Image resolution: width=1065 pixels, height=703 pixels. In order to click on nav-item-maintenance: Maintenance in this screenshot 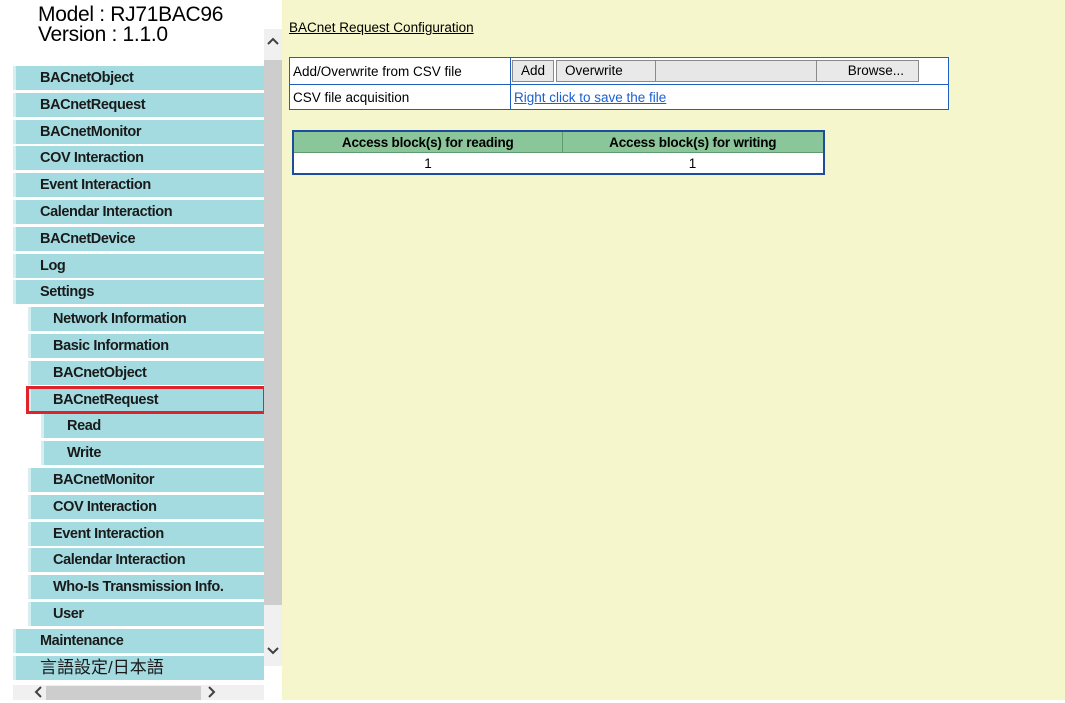, I will do `click(138, 640)`.